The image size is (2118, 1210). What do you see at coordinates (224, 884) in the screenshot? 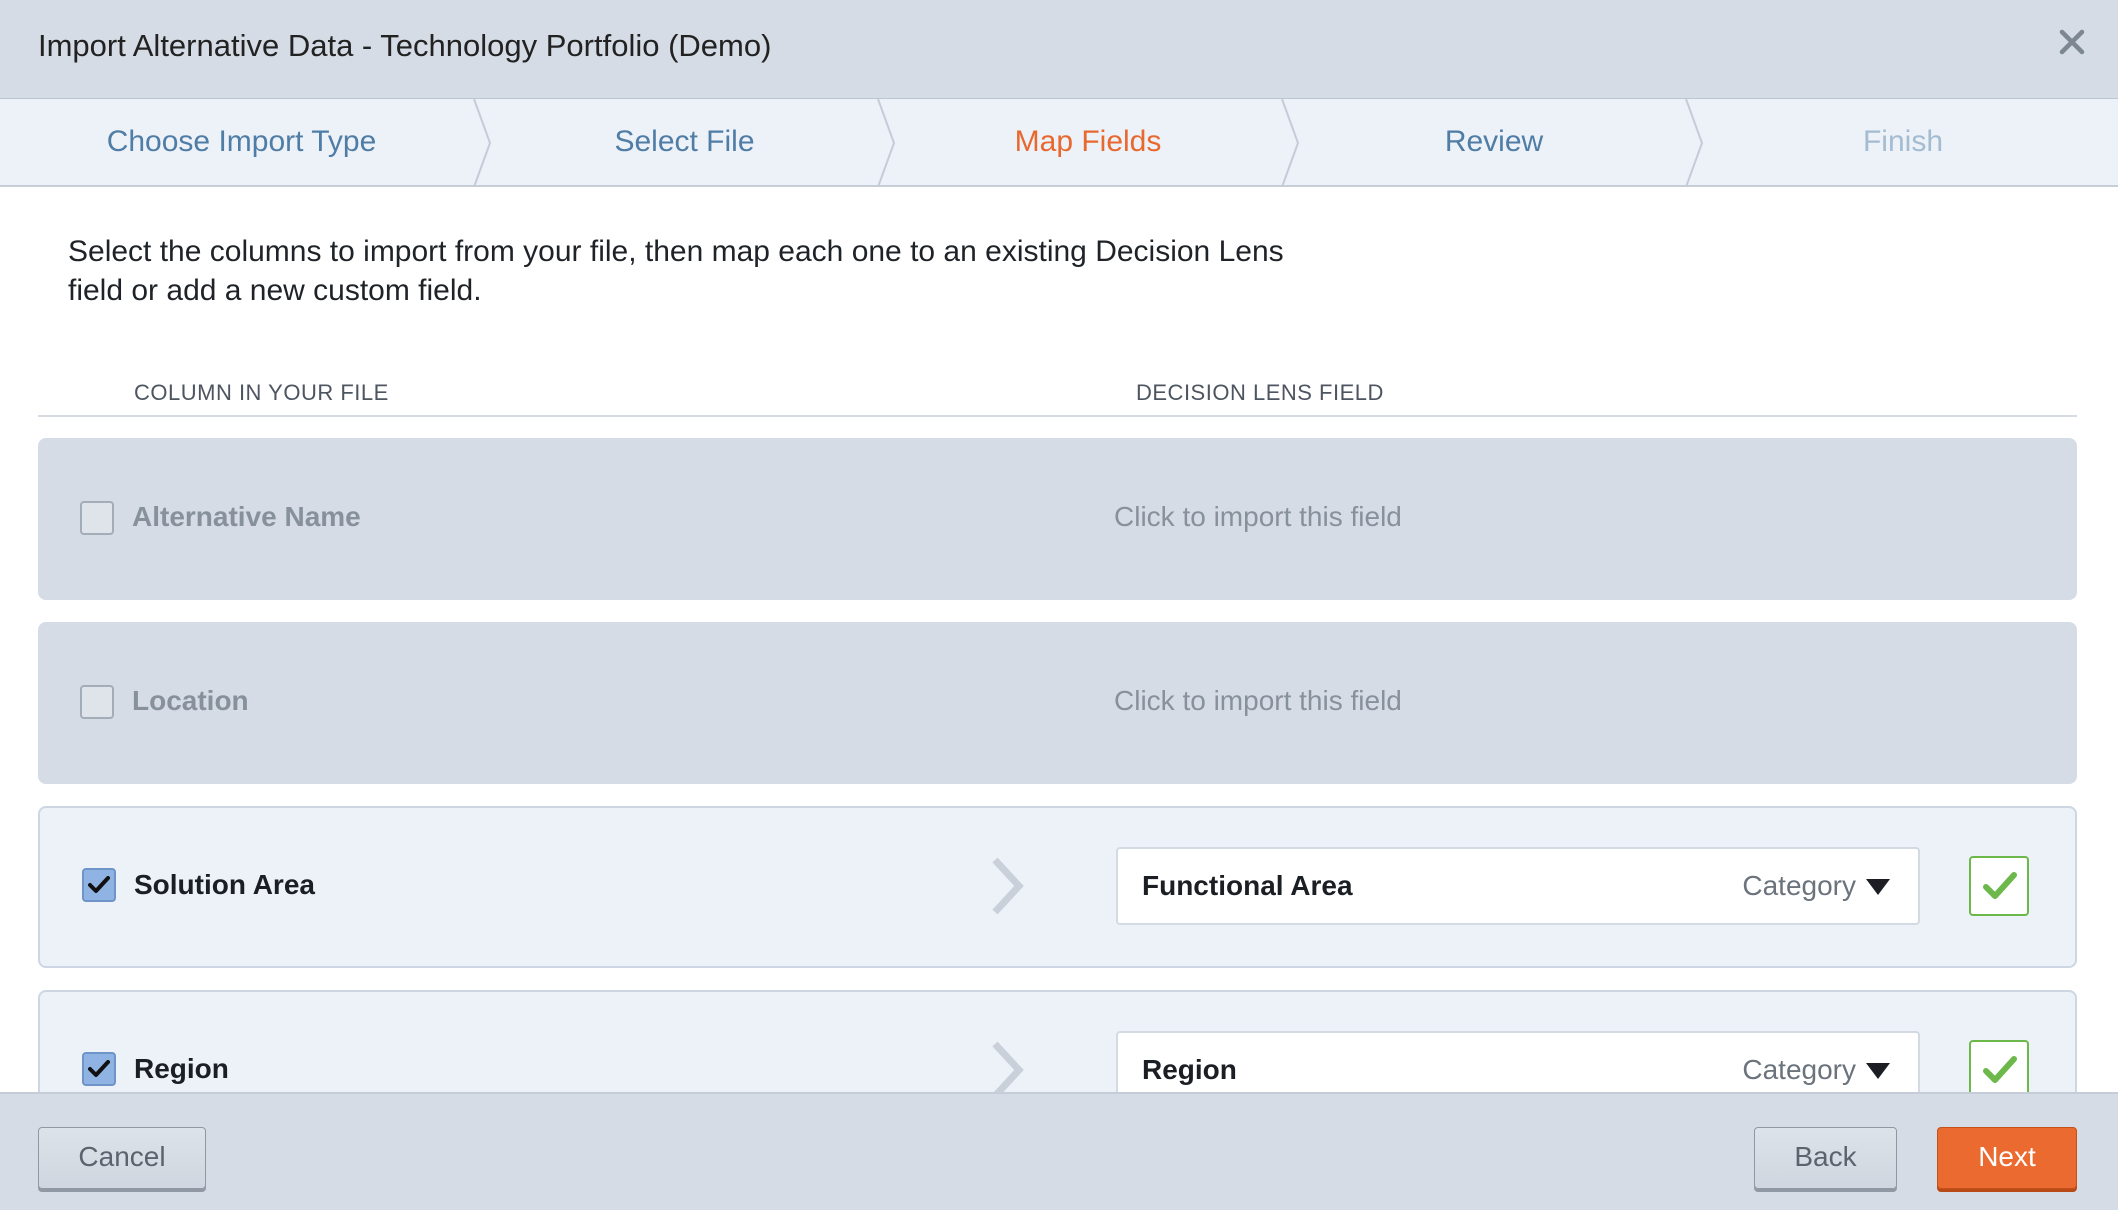
I see `file-column-name: Solution Area` at bounding box center [224, 884].